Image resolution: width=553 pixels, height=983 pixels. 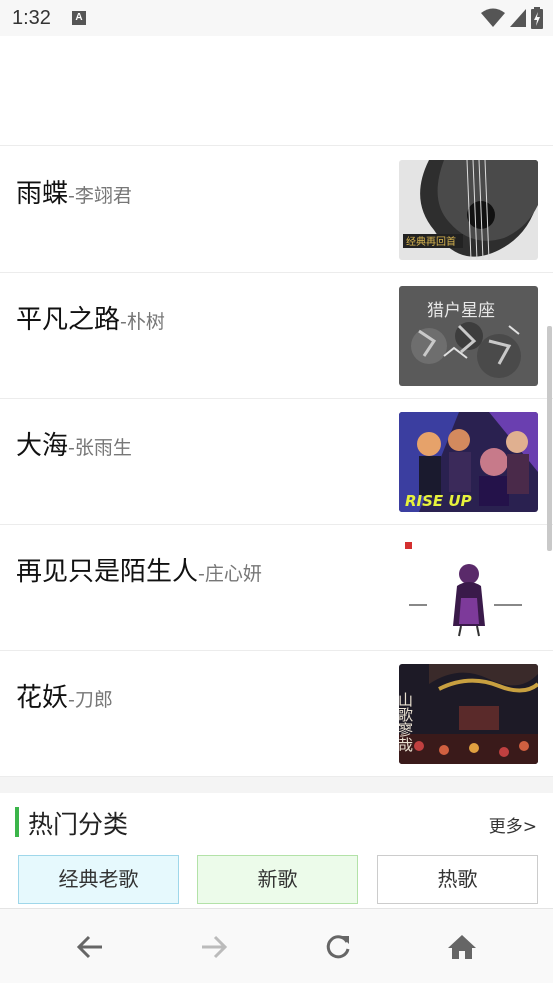 I want to click on song-item: 再见只是陌生人-庄心妍, so click(x=276, y=588).